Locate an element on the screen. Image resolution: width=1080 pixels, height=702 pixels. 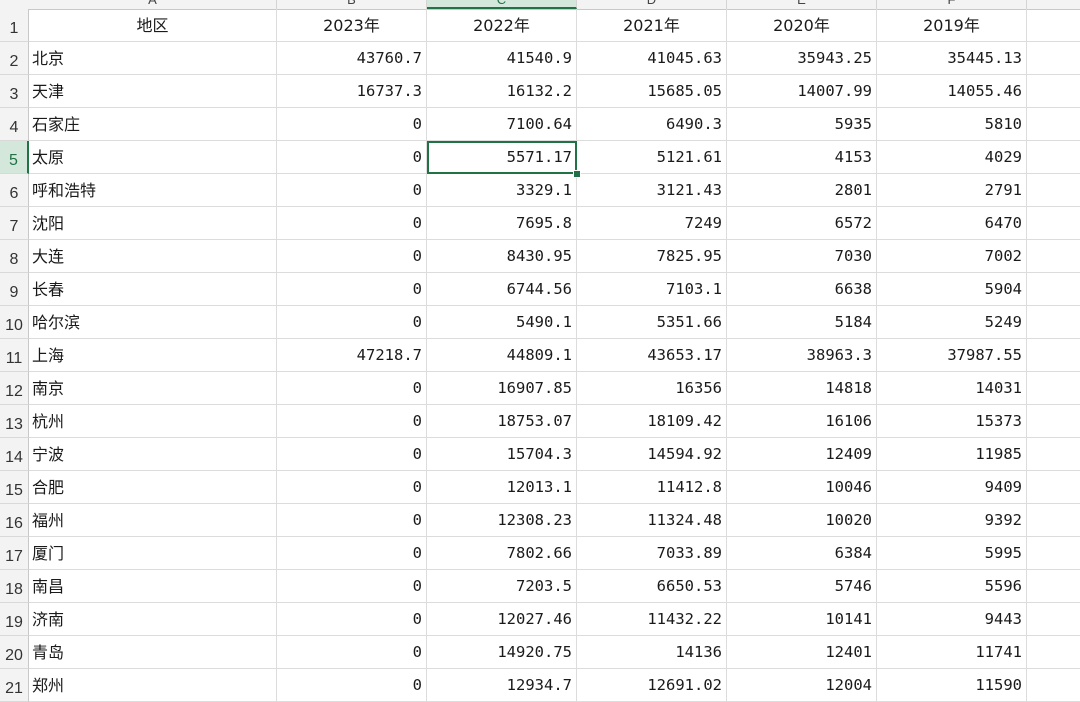
row-number: 10 is located at coordinates (14, 322).